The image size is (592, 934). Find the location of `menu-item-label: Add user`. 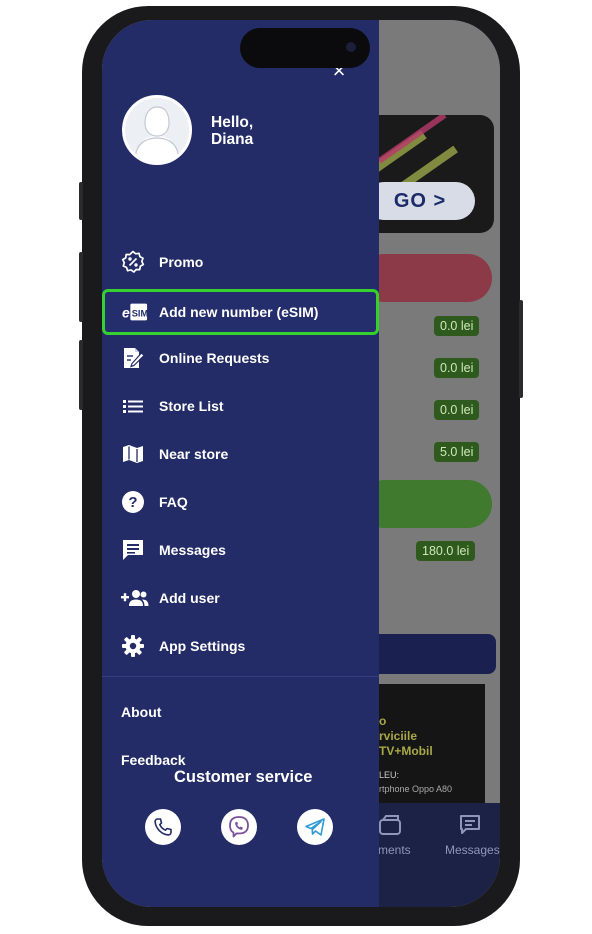

menu-item-label: Add user is located at coordinates (189, 598).